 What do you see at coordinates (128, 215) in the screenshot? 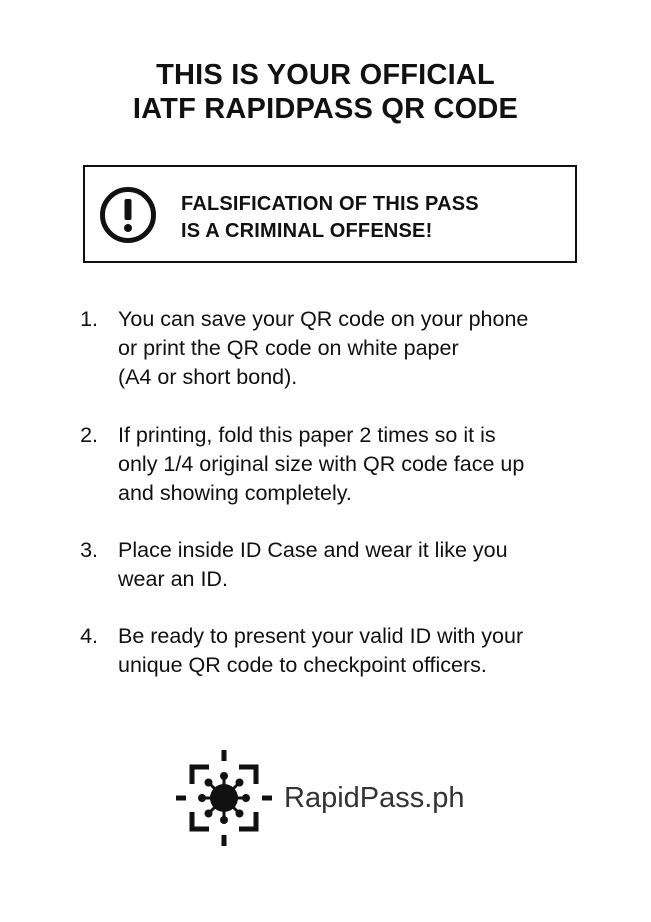
I see `exclamation-circle-icon` at bounding box center [128, 215].